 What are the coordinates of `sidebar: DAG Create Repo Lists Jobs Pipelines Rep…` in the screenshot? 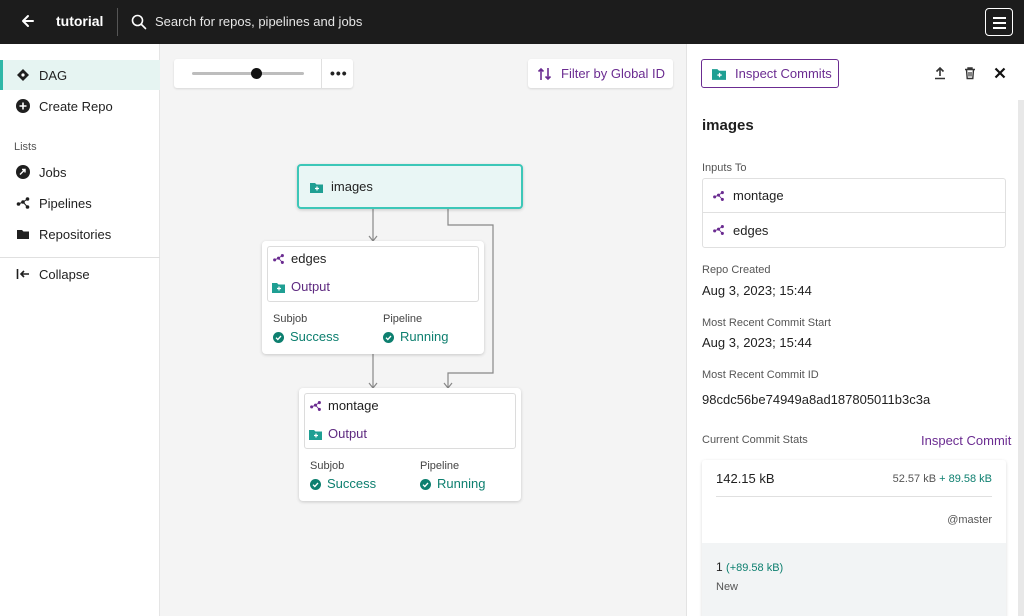 It's located at (80, 330).